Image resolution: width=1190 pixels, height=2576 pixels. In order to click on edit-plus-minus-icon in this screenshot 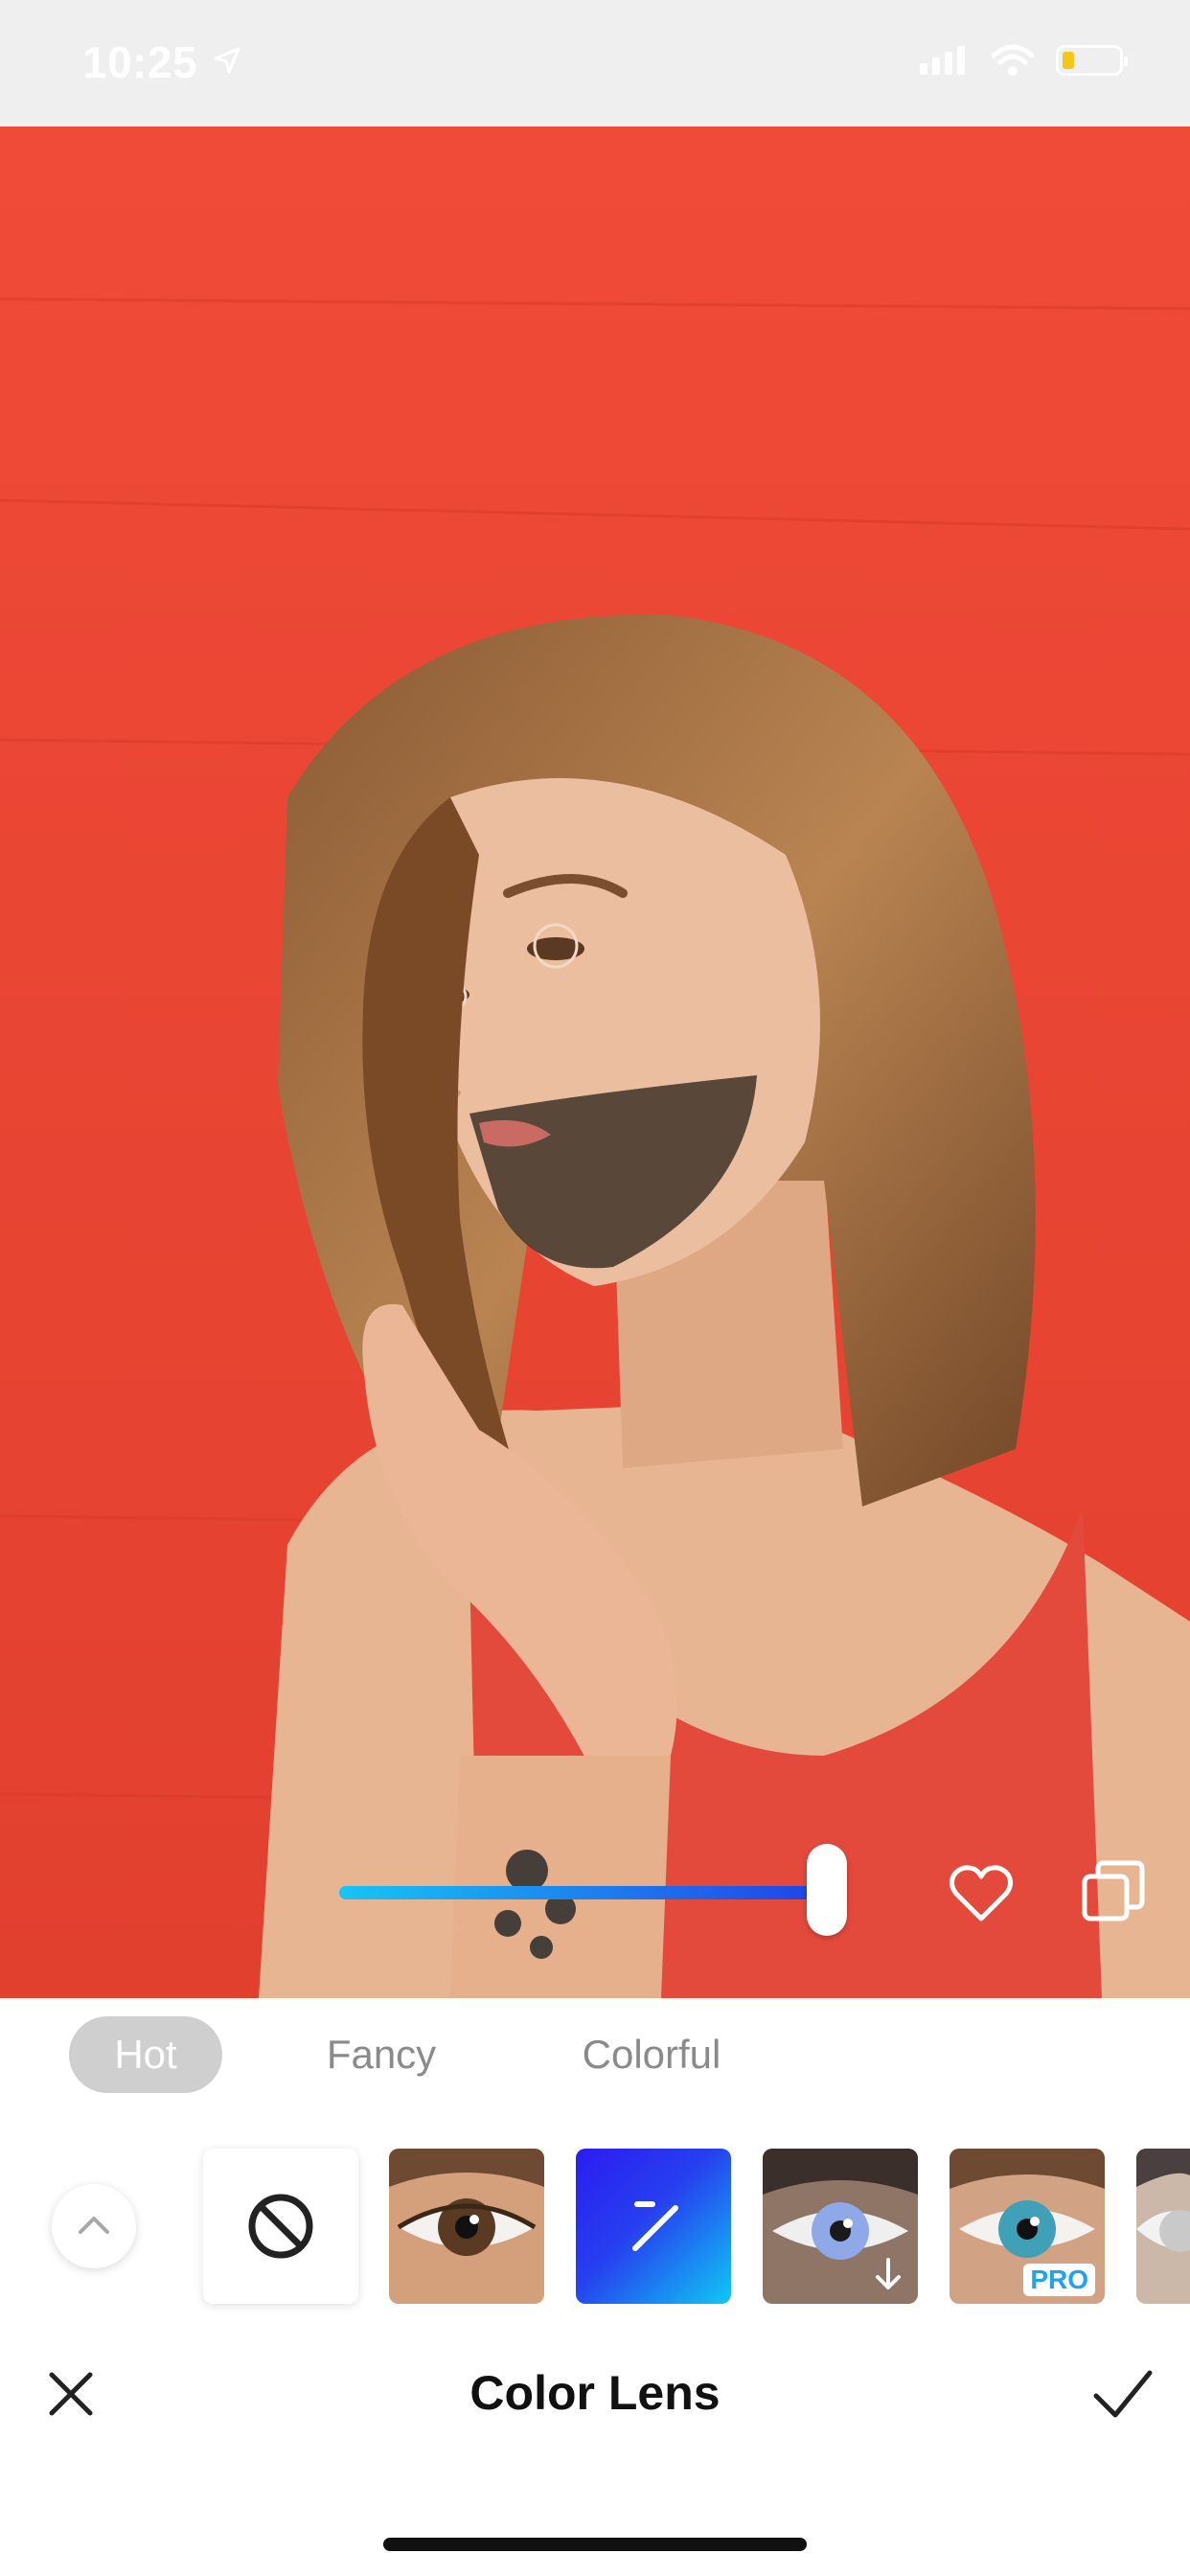, I will do `click(655, 2226)`.